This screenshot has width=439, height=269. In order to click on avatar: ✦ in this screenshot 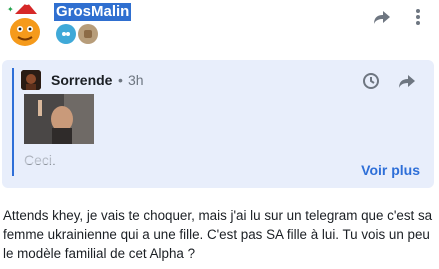, I will do `click(26, 24)`.